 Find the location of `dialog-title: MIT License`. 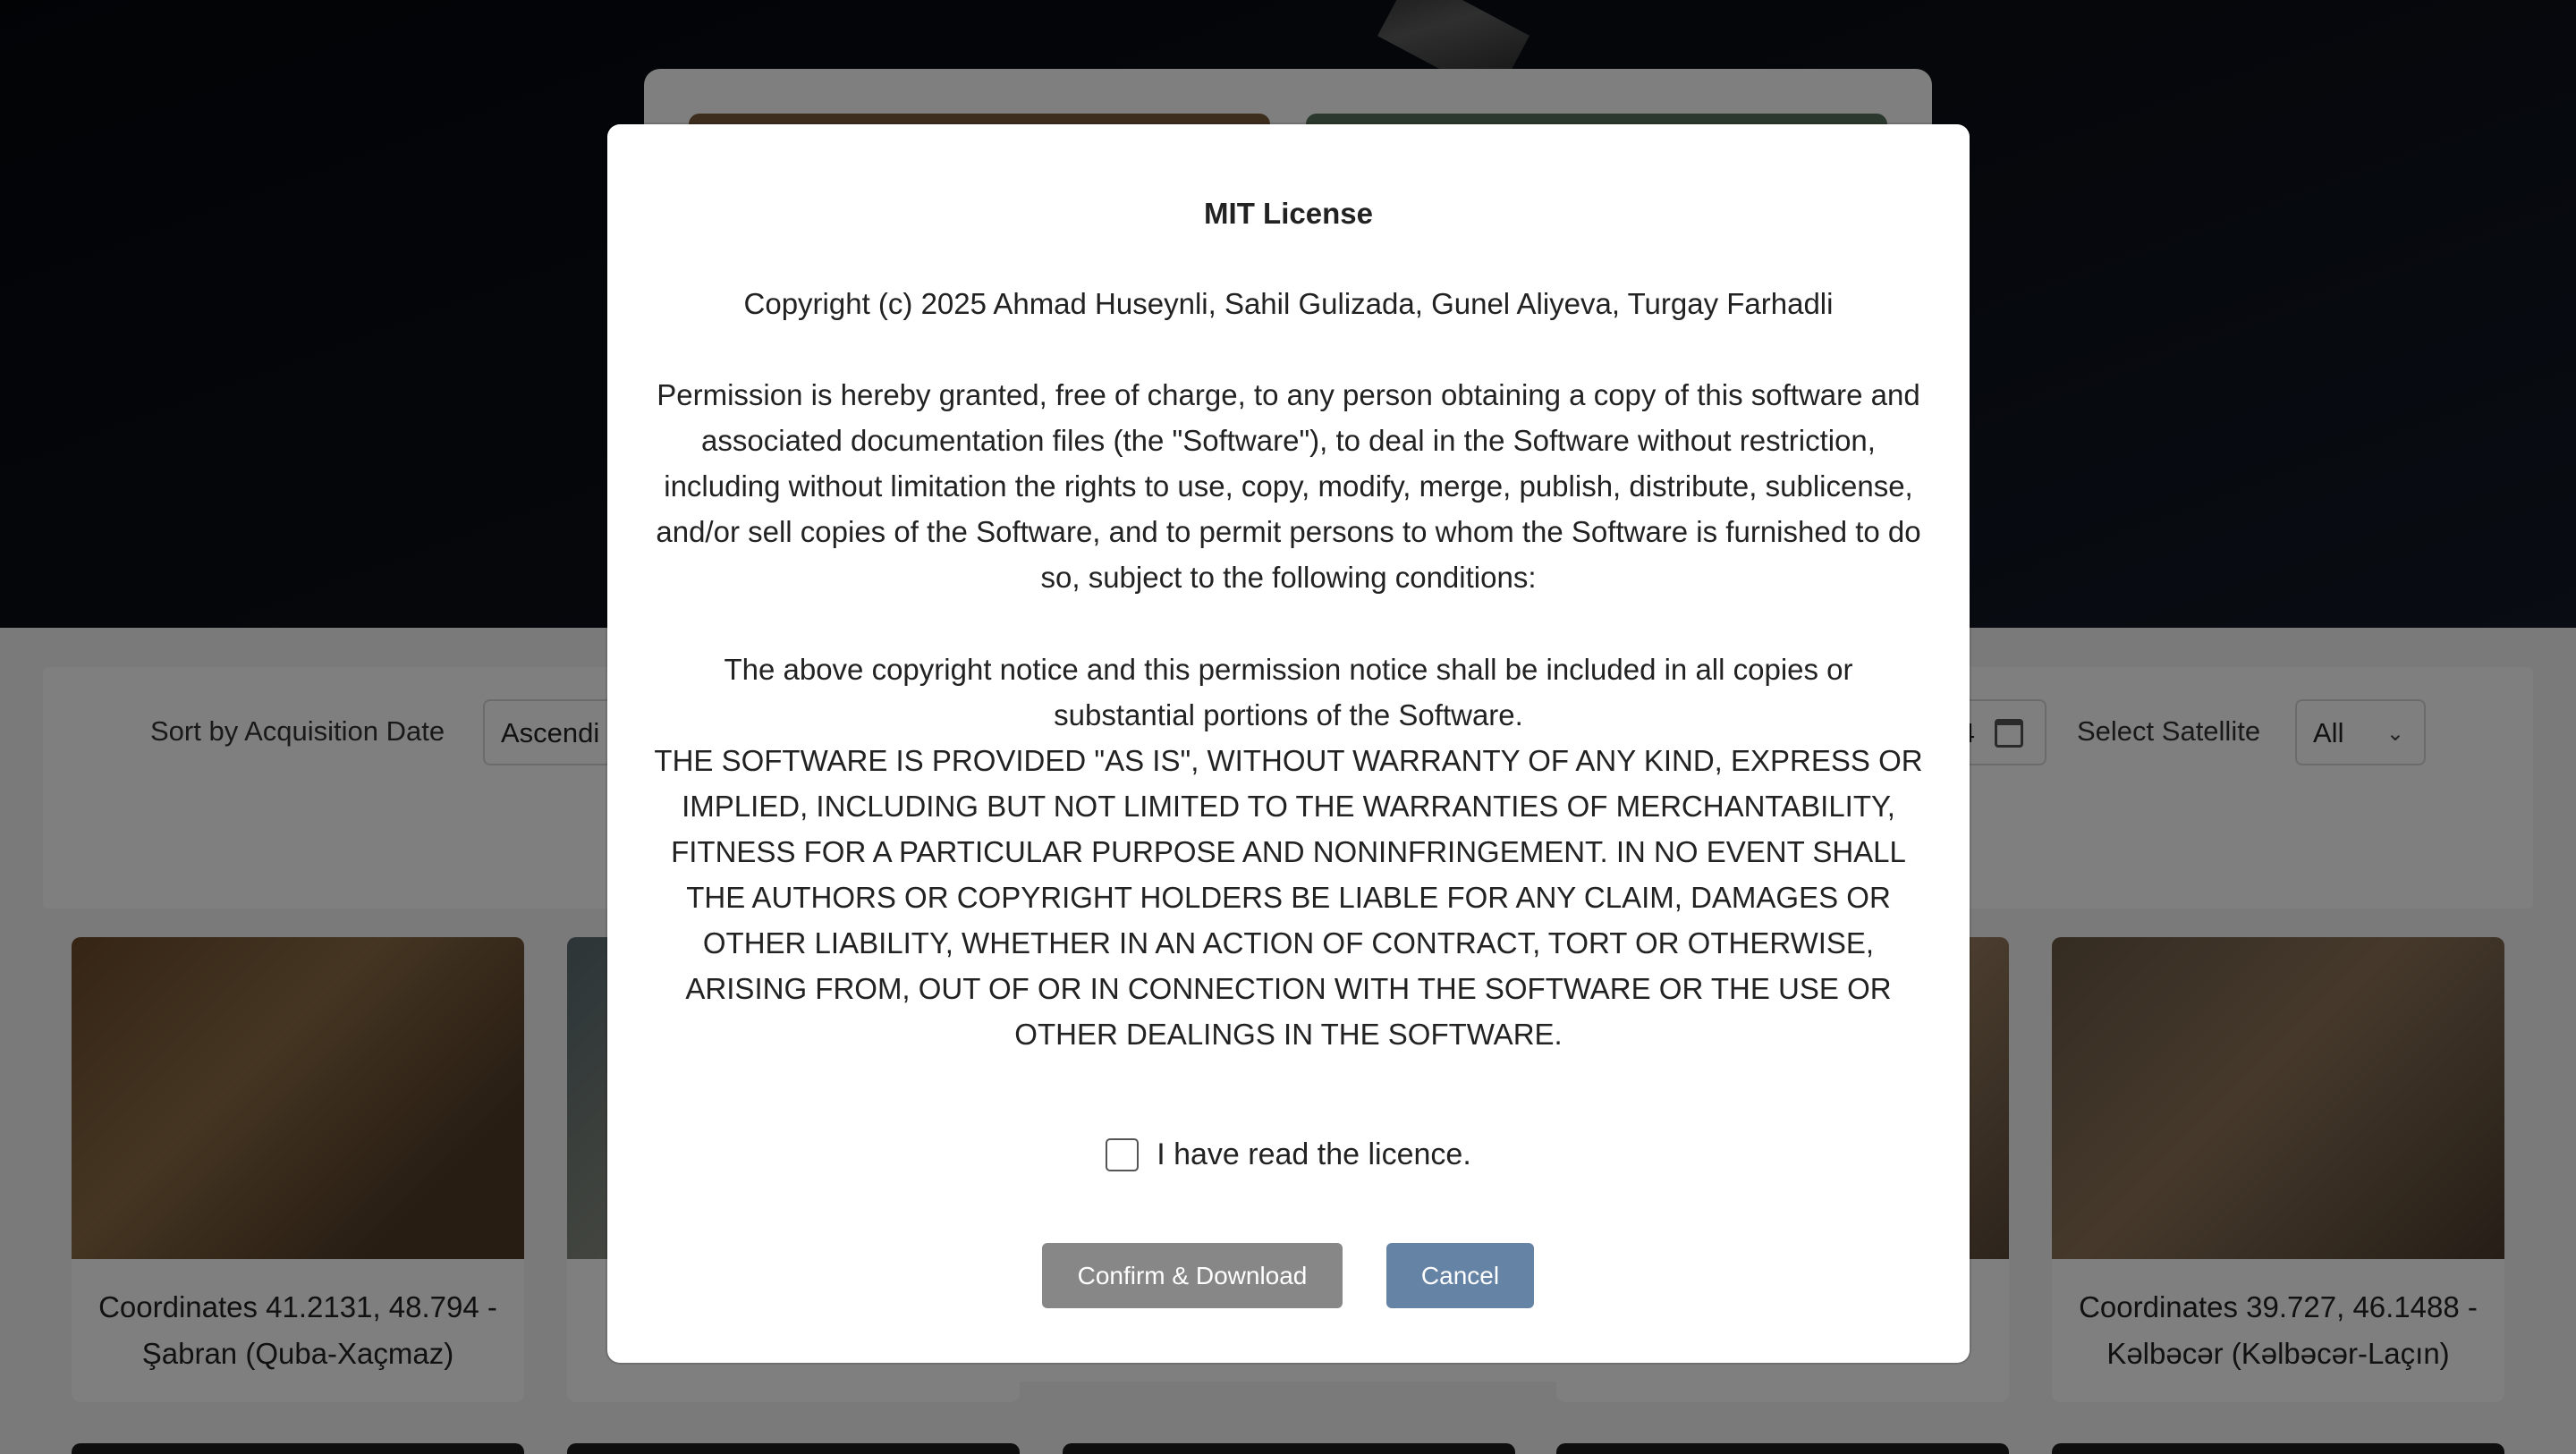

dialog-title: MIT License is located at coordinates (1288, 213).